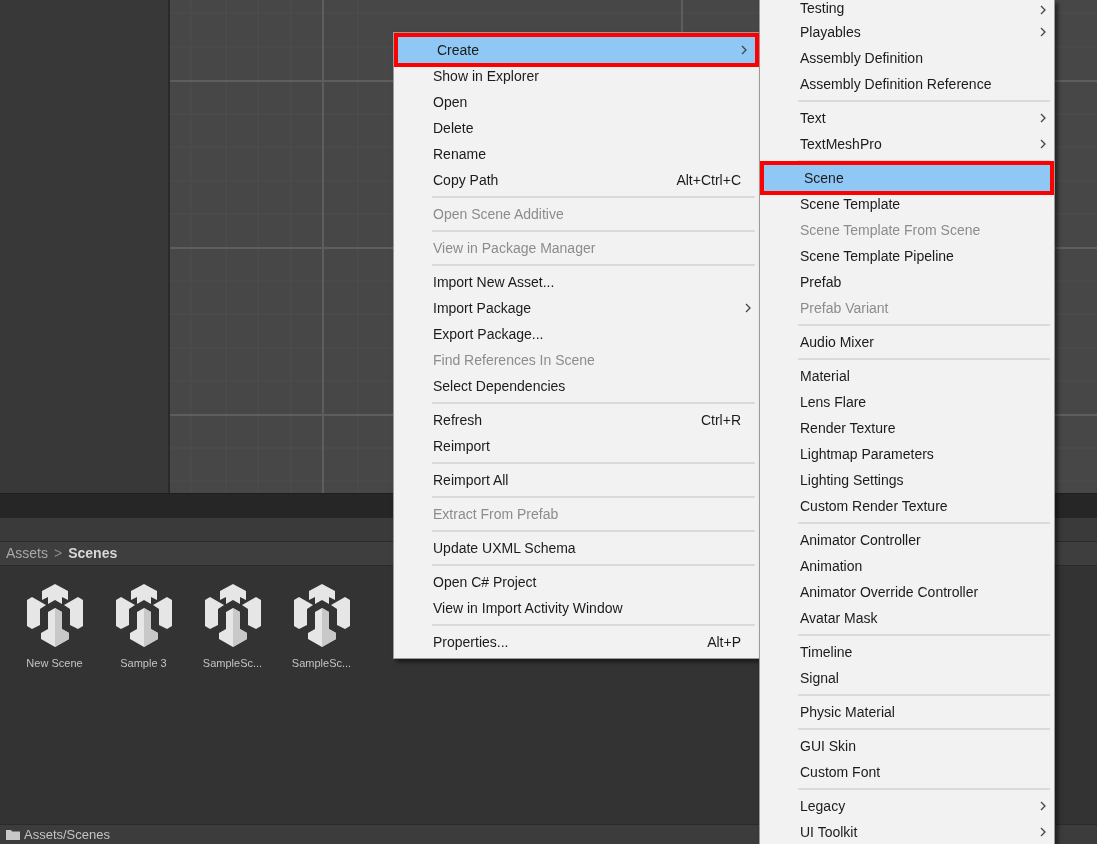 Image resolution: width=1097 pixels, height=844 pixels. What do you see at coordinates (907, 178) in the screenshot?
I see `menu-item: Scene` at bounding box center [907, 178].